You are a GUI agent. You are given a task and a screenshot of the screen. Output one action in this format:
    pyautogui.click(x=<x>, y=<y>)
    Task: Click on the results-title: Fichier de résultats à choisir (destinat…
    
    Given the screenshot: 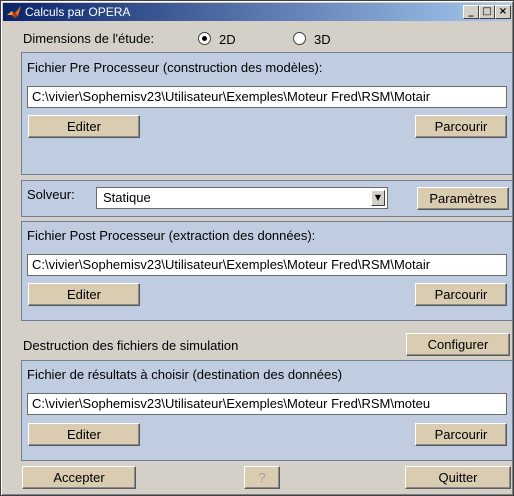 What is the action you would take?
    pyautogui.click(x=185, y=374)
    